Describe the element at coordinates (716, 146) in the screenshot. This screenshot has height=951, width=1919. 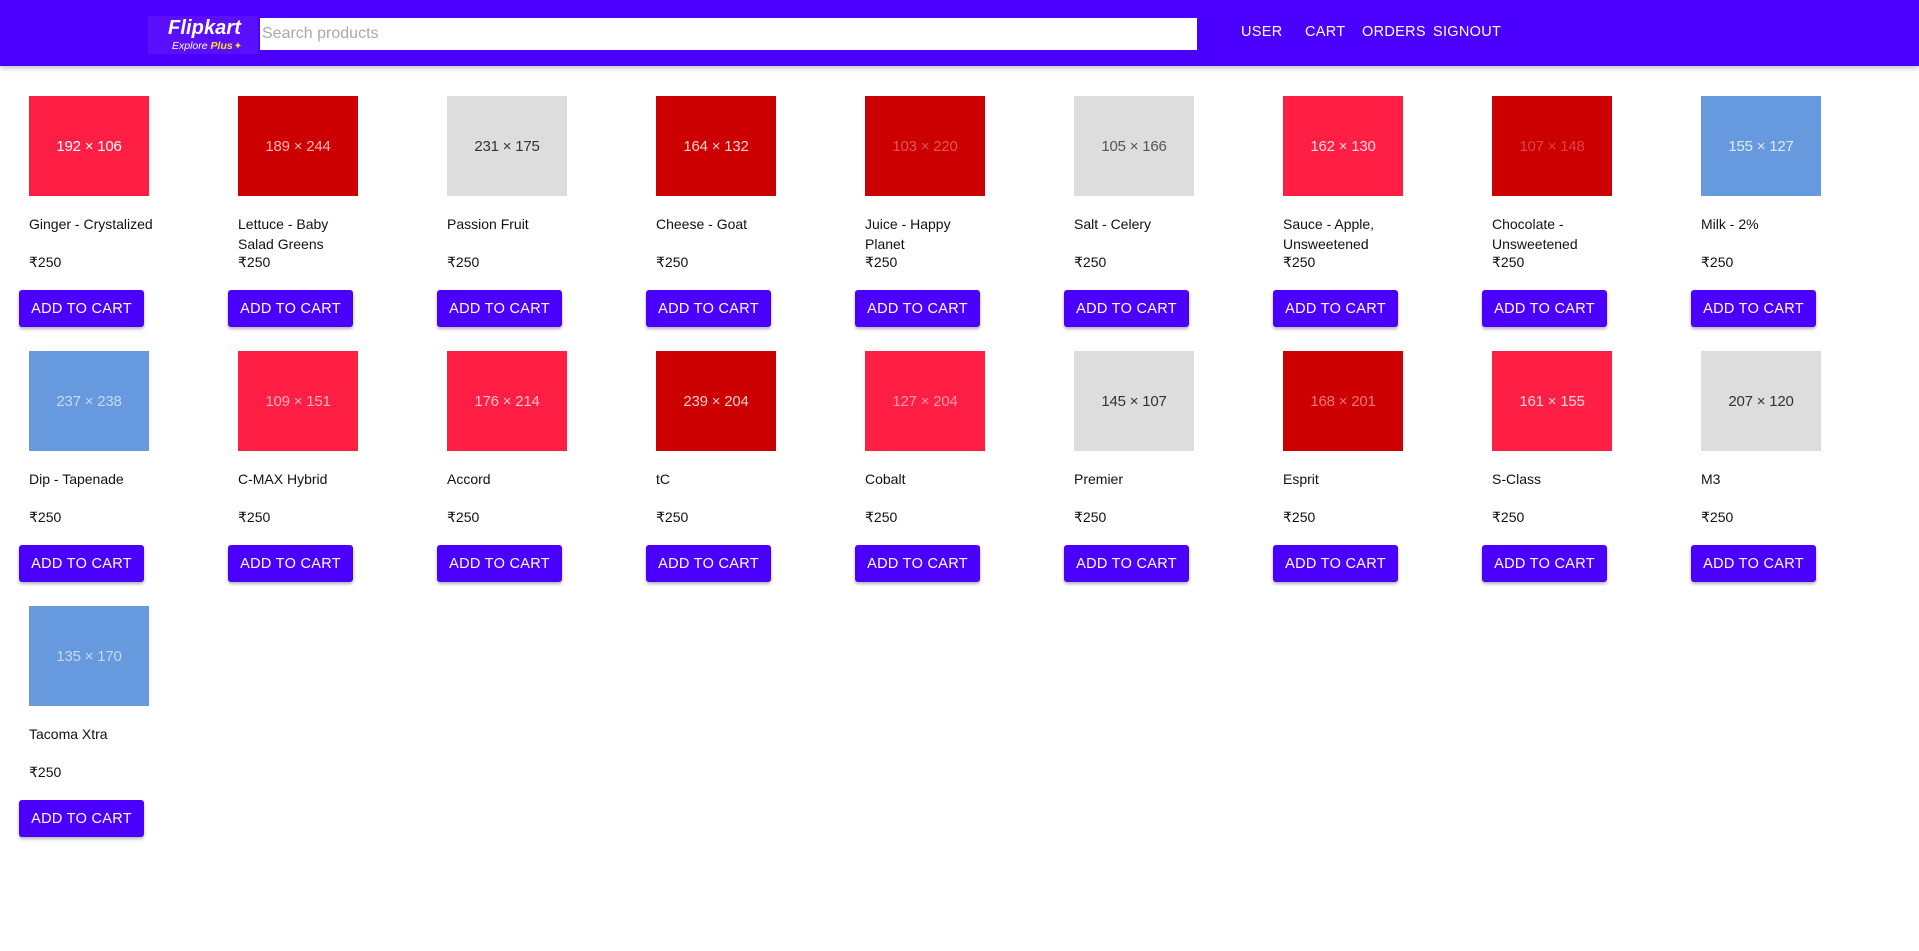
I see `product-image: 164 × 132` at that location.